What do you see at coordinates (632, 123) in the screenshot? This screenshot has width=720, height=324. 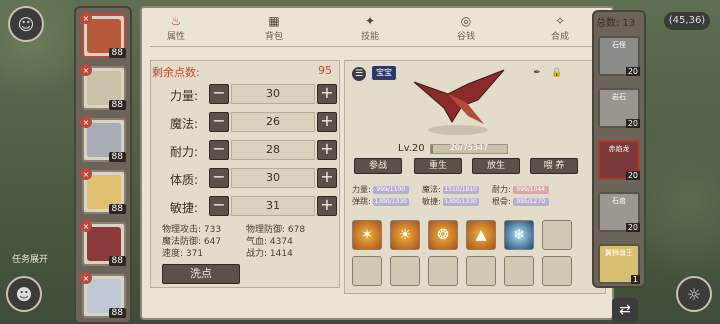 I see `pet-level-badge: 20` at bounding box center [632, 123].